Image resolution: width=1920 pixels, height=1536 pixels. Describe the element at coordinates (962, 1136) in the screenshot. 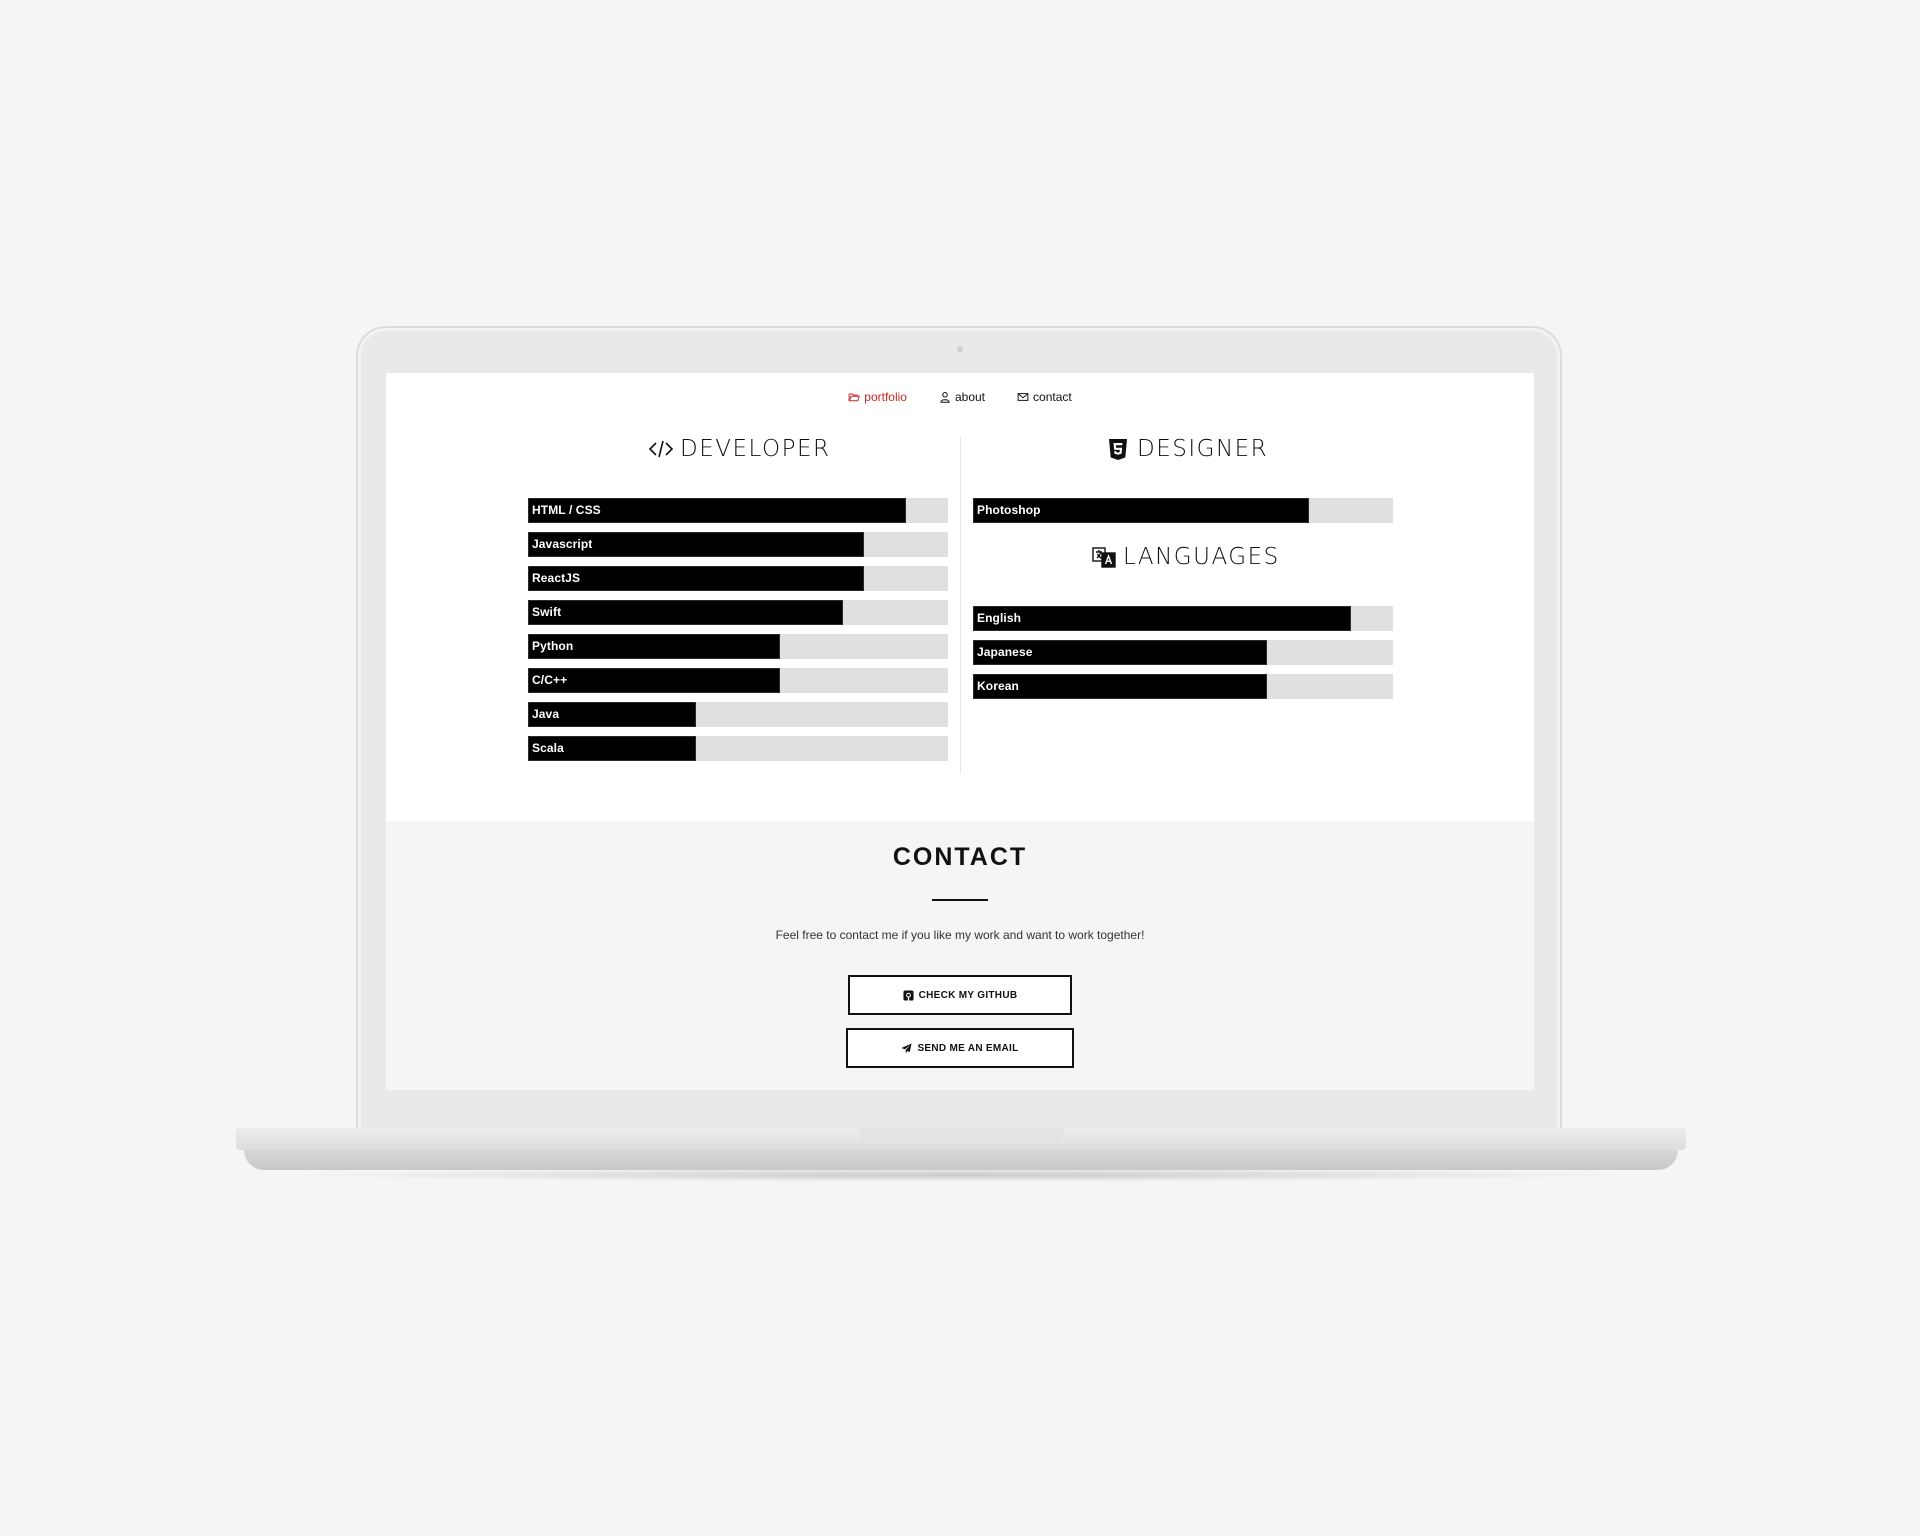

I see `laptop-notch` at that location.